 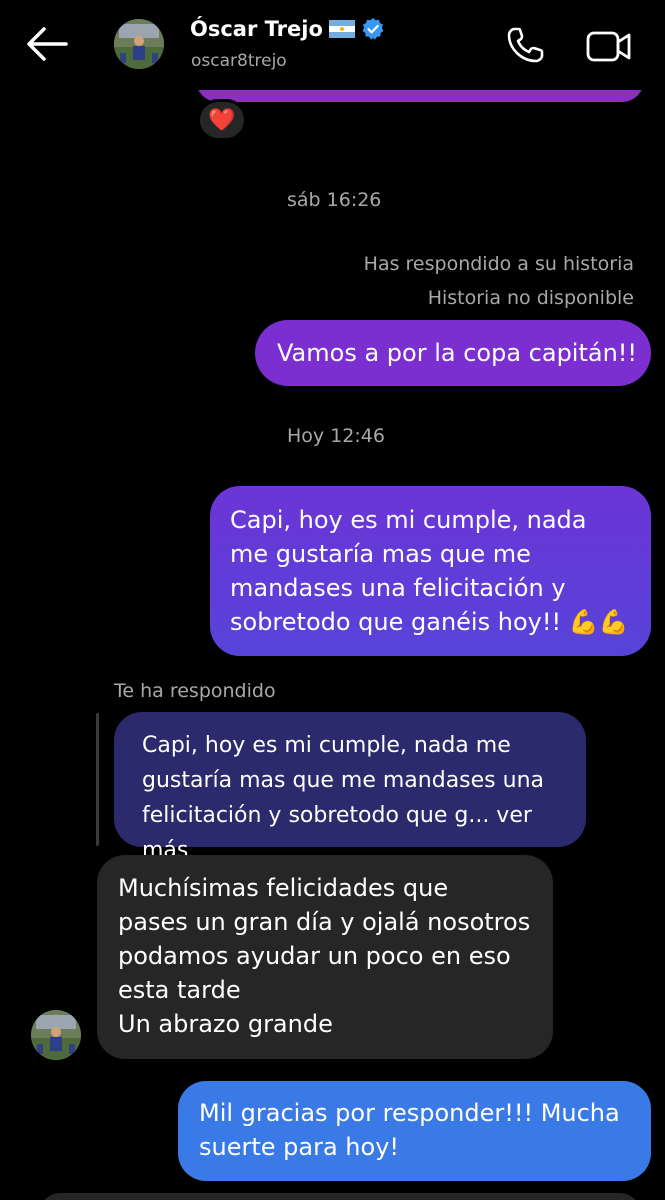 I want to click on contact-name-row: Óscar Trejo, so click(x=287, y=29).